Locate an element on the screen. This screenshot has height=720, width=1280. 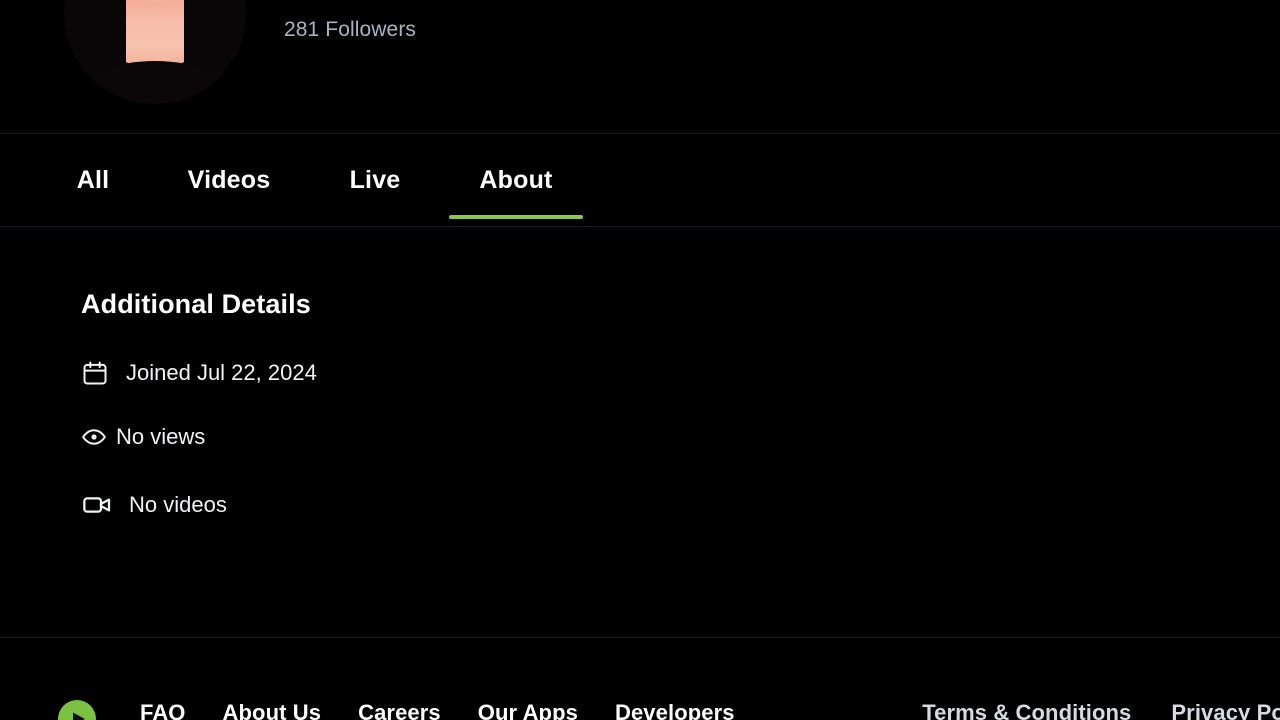
detail-row-videos: No videos is located at coordinates (154, 505).